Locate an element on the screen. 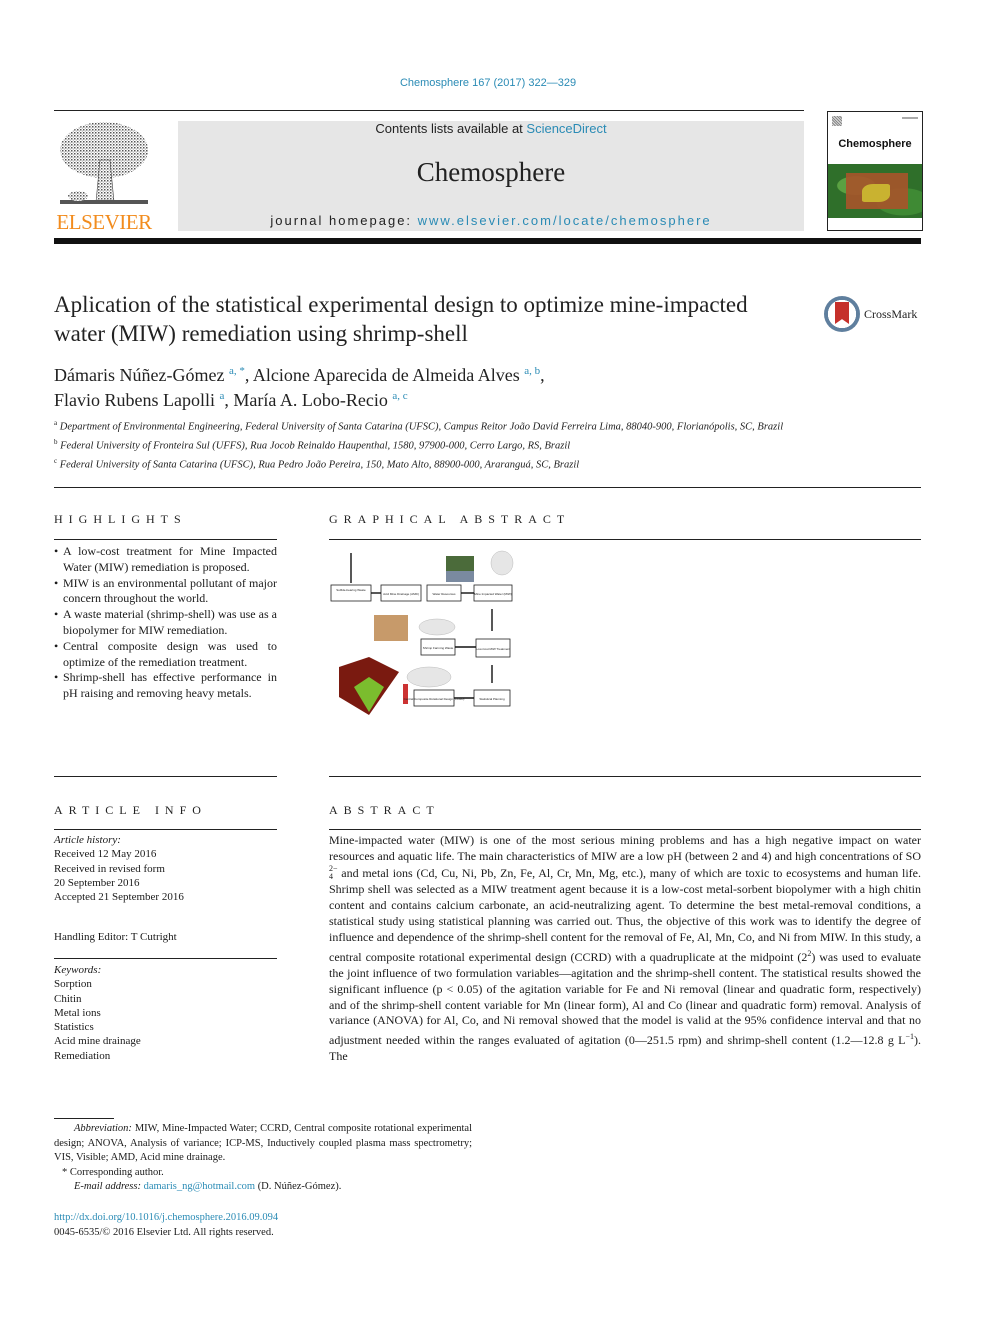  email-suffix: (D. Núñez-Gómez). is located at coordinates (298, 1186).